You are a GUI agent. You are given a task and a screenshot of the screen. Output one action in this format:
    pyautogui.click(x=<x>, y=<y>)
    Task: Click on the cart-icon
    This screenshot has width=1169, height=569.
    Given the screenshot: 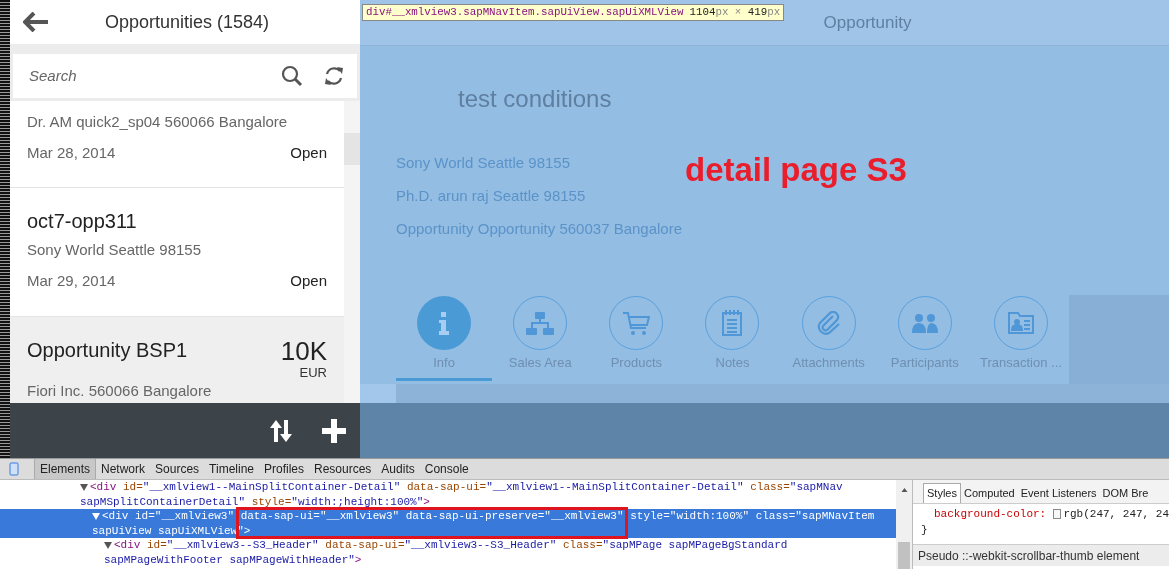 What is the action you would take?
    pyautogui.click(x=636, y=323)
    